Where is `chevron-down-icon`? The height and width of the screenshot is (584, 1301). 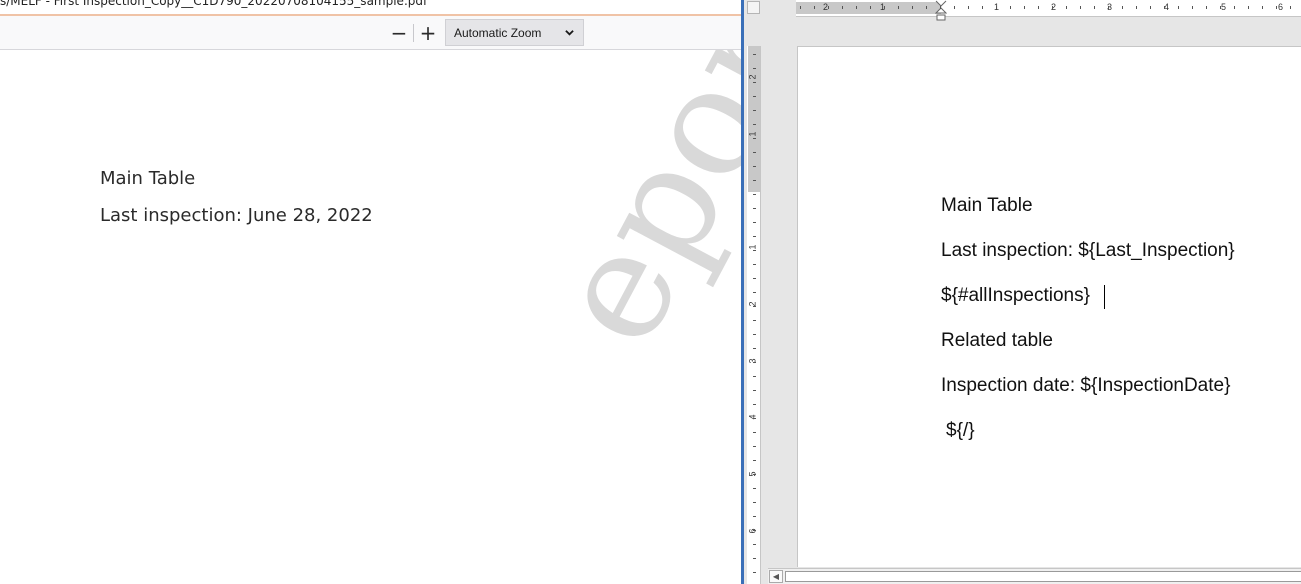
chevron-down-icon is located at coordinates (569, 33).